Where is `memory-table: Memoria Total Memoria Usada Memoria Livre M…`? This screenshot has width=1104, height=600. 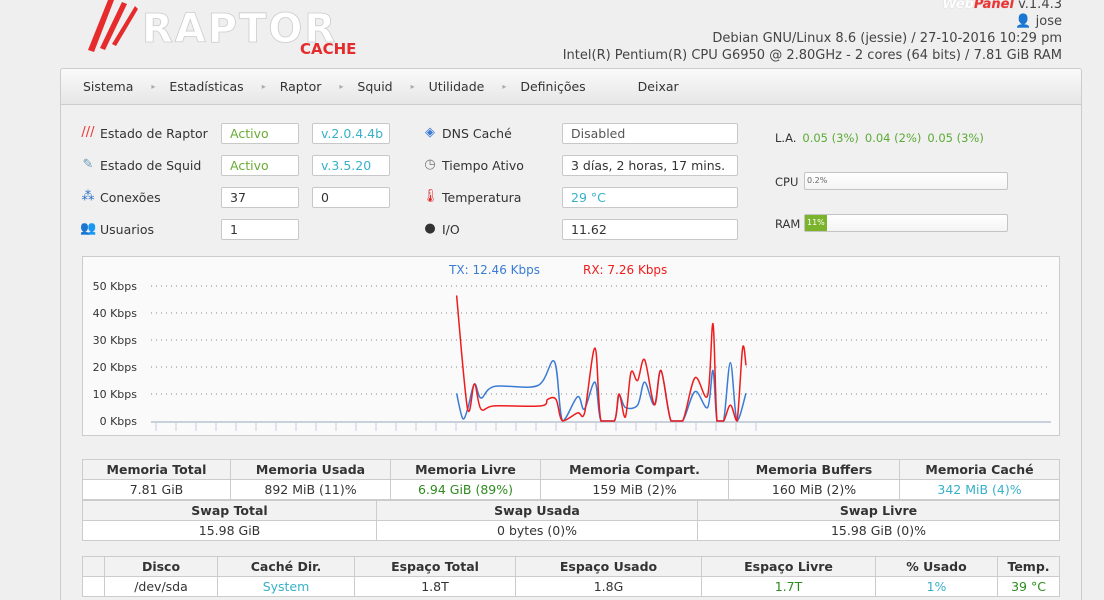 memory-table: Memoria Total Memoria Usada Memoria Livre M… is located at coordinates (571, 479).